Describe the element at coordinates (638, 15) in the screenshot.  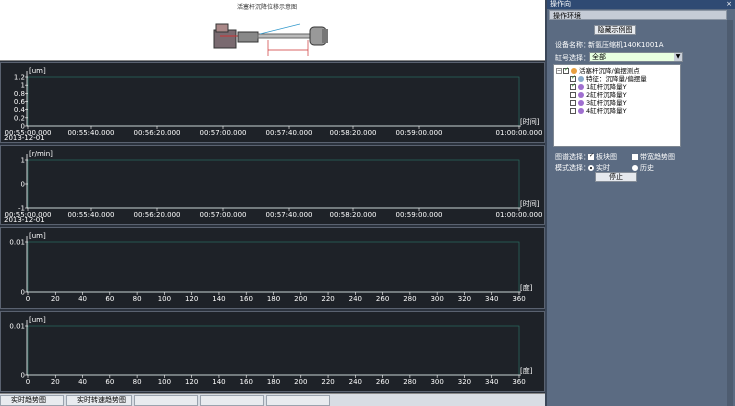
I see `tab-operation-env: 操作环境` at that location.